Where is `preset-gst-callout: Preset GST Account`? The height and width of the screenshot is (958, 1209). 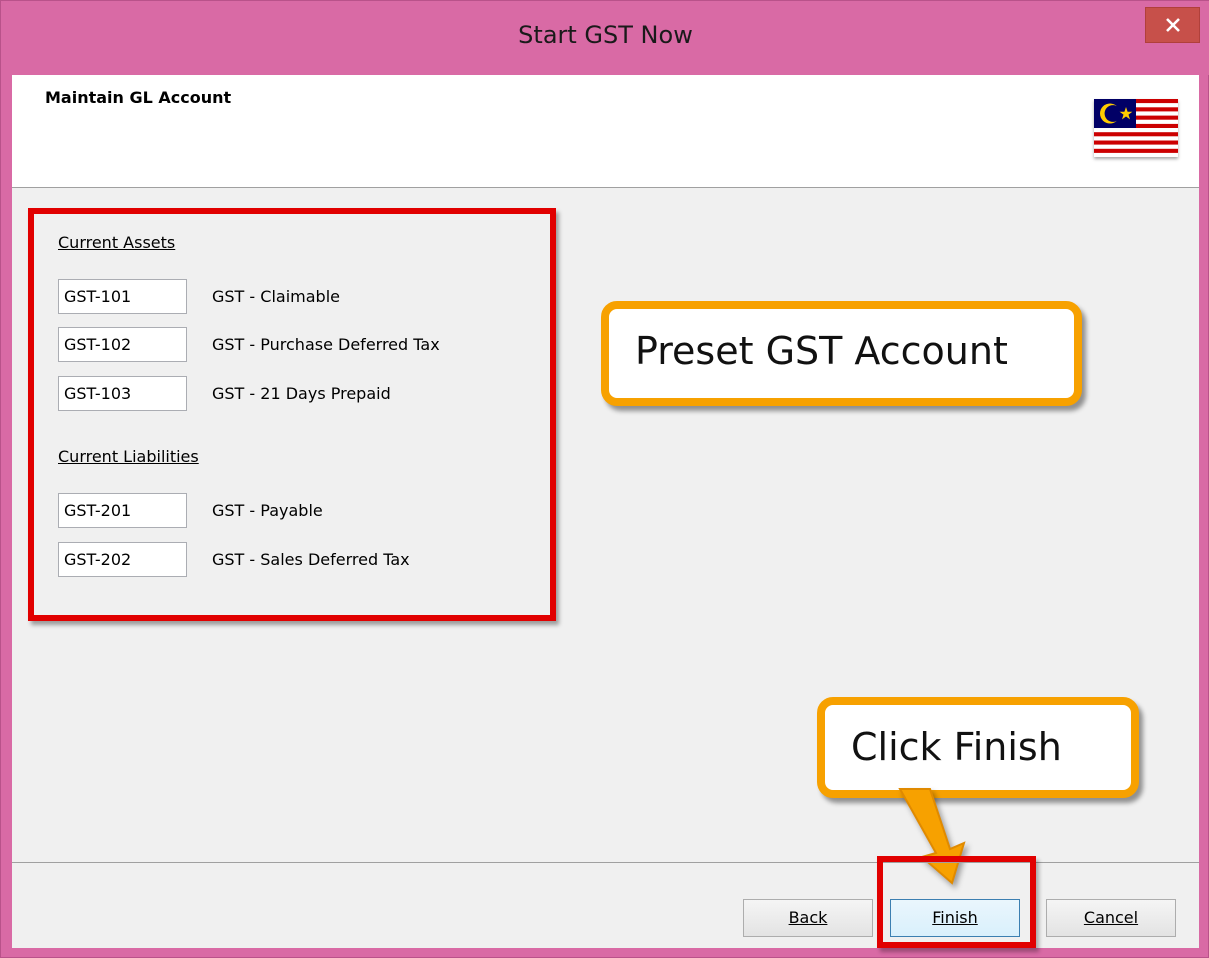 preset-gst-callout: Preset GST Account is located at coordinates (841, 353).